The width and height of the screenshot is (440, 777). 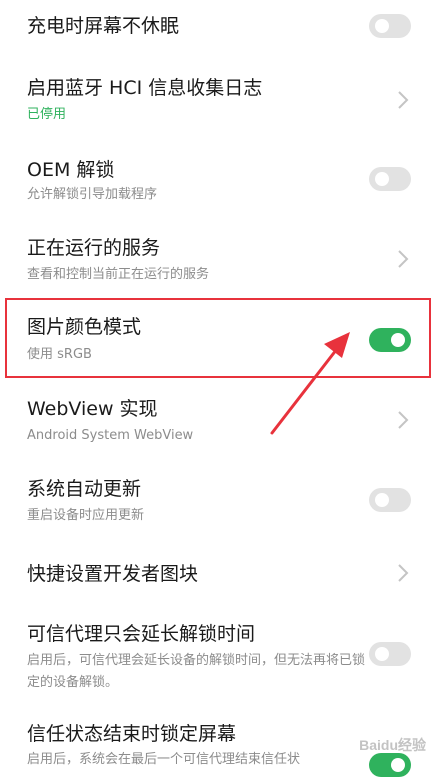 What do you see at coordinates (84, 489) in the screenshot?
I see `setting-title: 系统自动更新` at bounding box center [84, 489].